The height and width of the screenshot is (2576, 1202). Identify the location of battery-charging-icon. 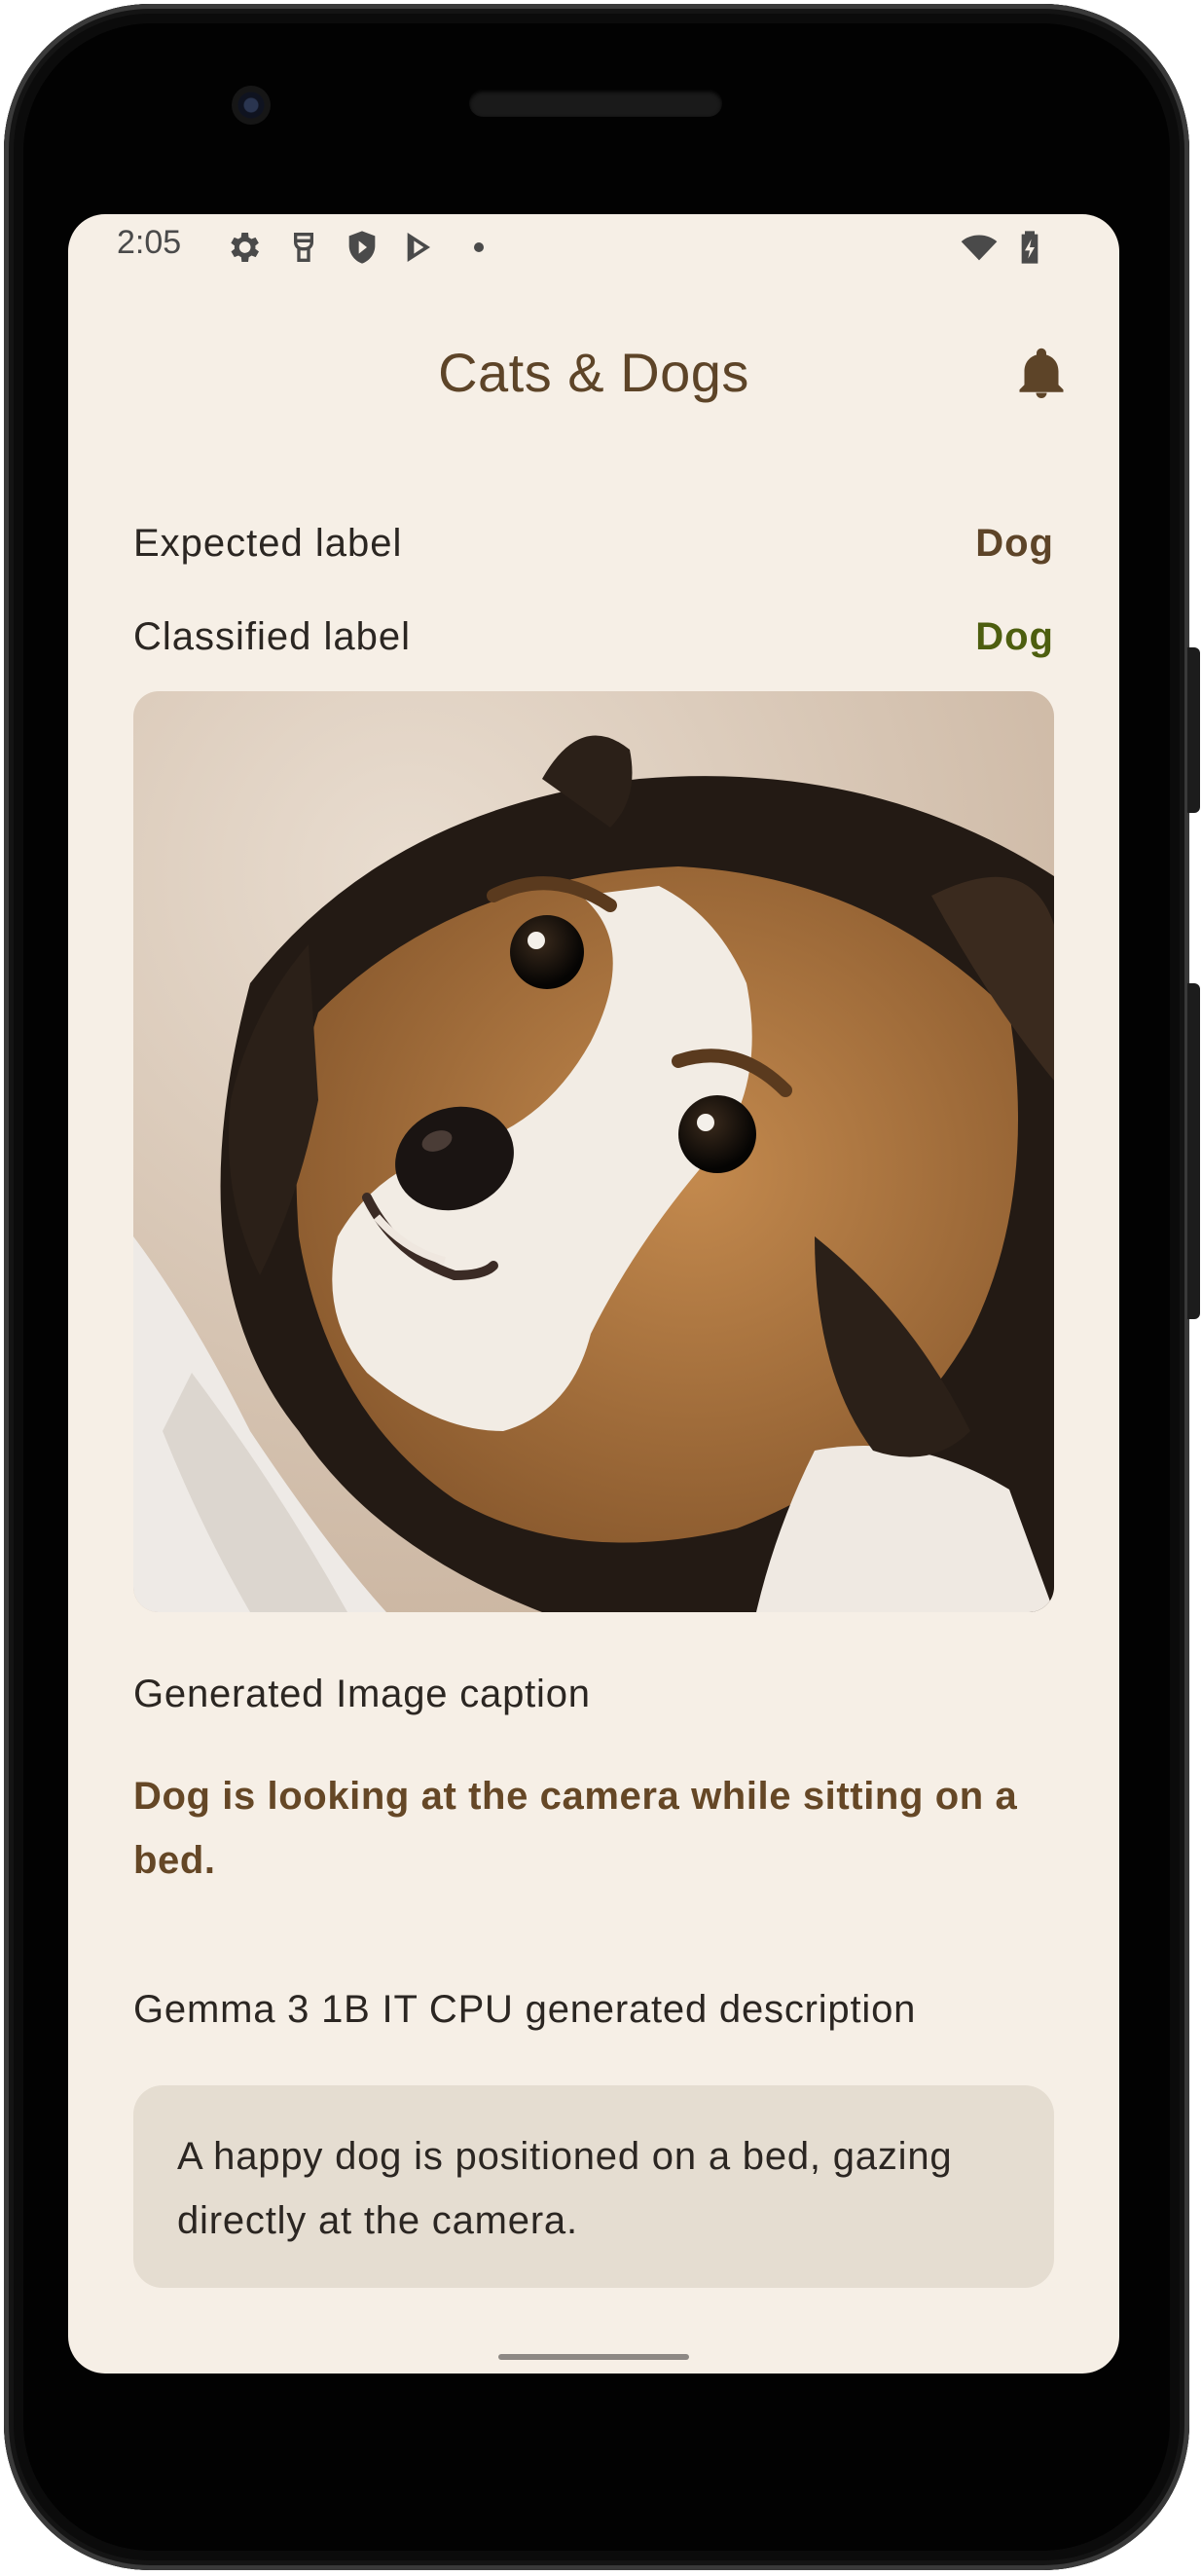
(1029, 247).